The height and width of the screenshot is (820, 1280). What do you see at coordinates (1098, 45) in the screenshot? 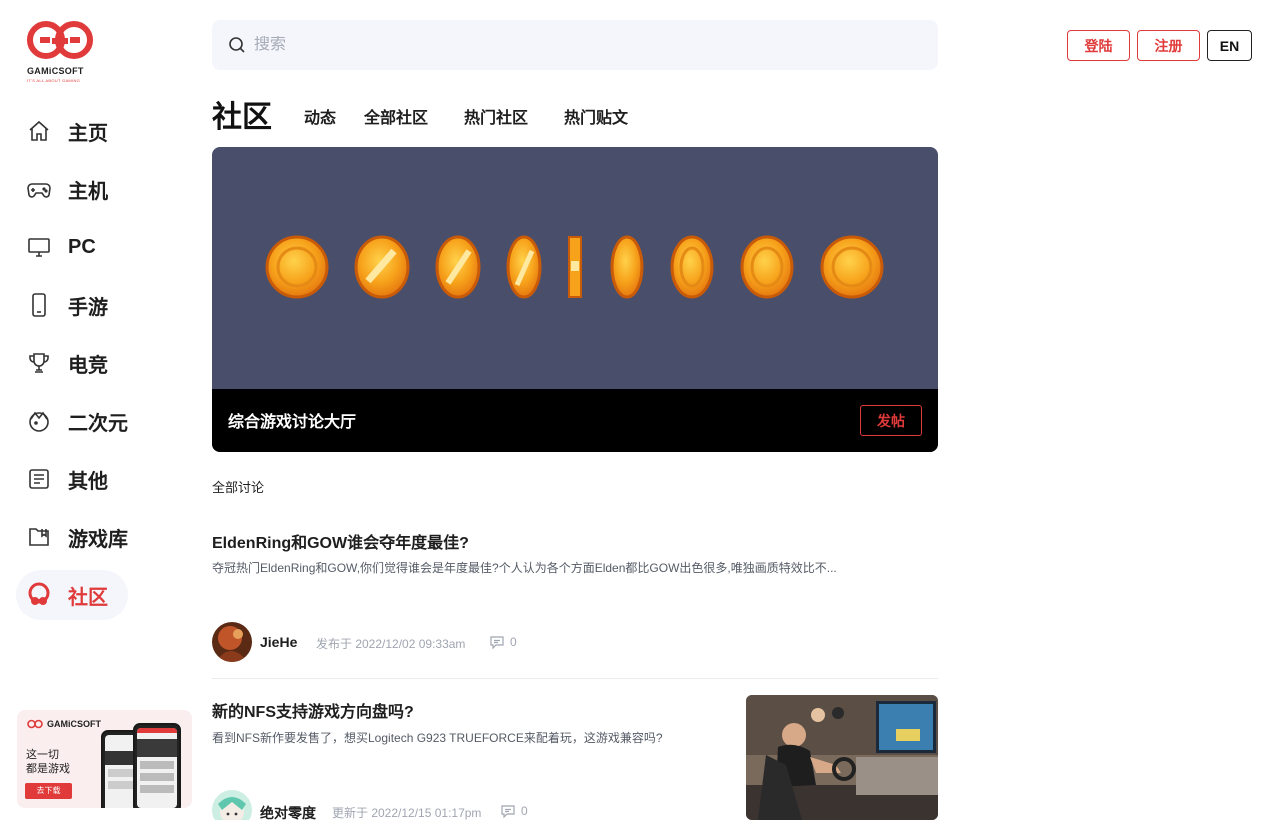
I see `login-button: 登陆` at bounding box center [1098, 45].